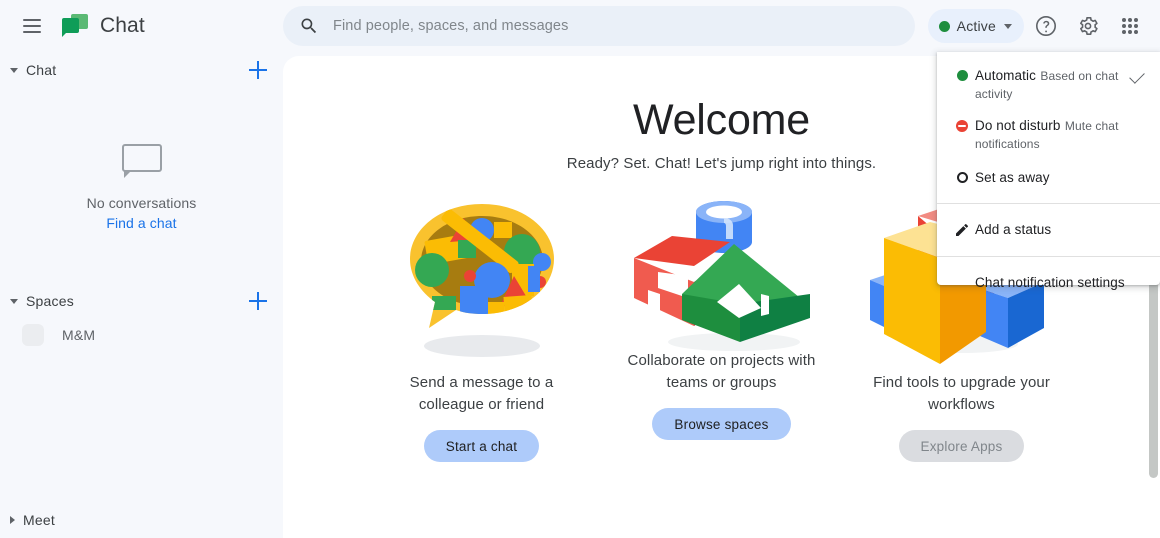 This screenshot has height=538, width=1160. I want to click on search-input: Find people, spaces, and messages, so click(599, 26).